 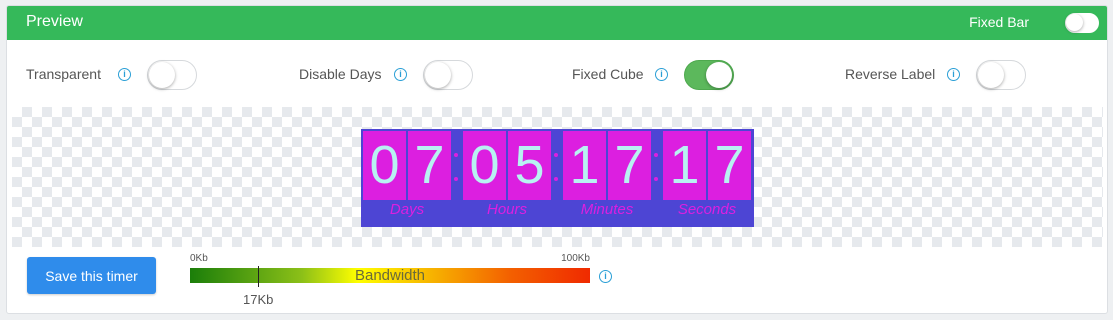 I want to click on bandwidth-marker, so click(x=258, y=276).